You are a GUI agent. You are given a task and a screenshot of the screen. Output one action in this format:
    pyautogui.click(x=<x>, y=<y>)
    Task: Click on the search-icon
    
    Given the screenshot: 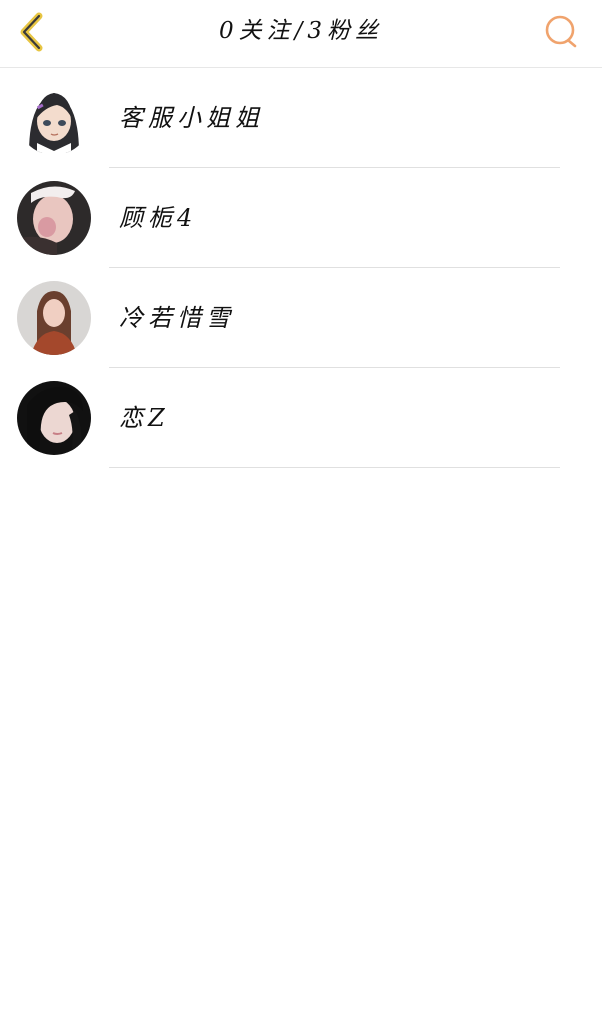 What is the action you would take?
    pyautogui.click(x=561, y=31)
    